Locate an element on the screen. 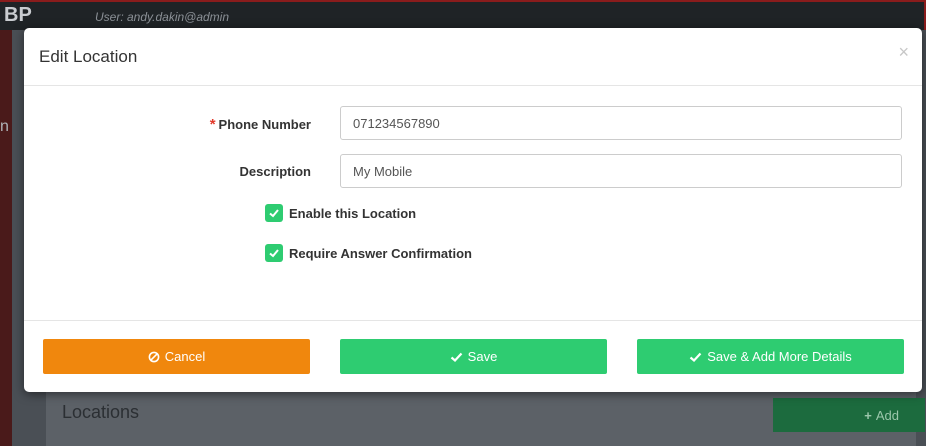 The image size is (926, 446). require-confirmation-checkbox is located at coordinates (274, 253).